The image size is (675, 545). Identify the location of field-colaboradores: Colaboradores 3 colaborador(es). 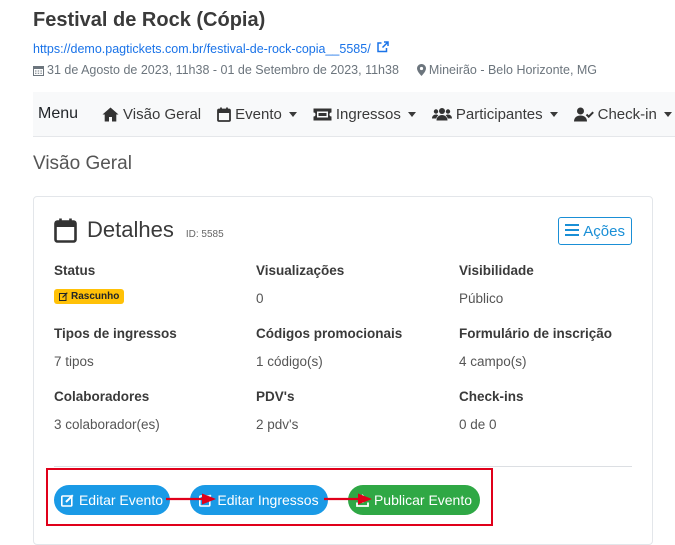
(107, 410).